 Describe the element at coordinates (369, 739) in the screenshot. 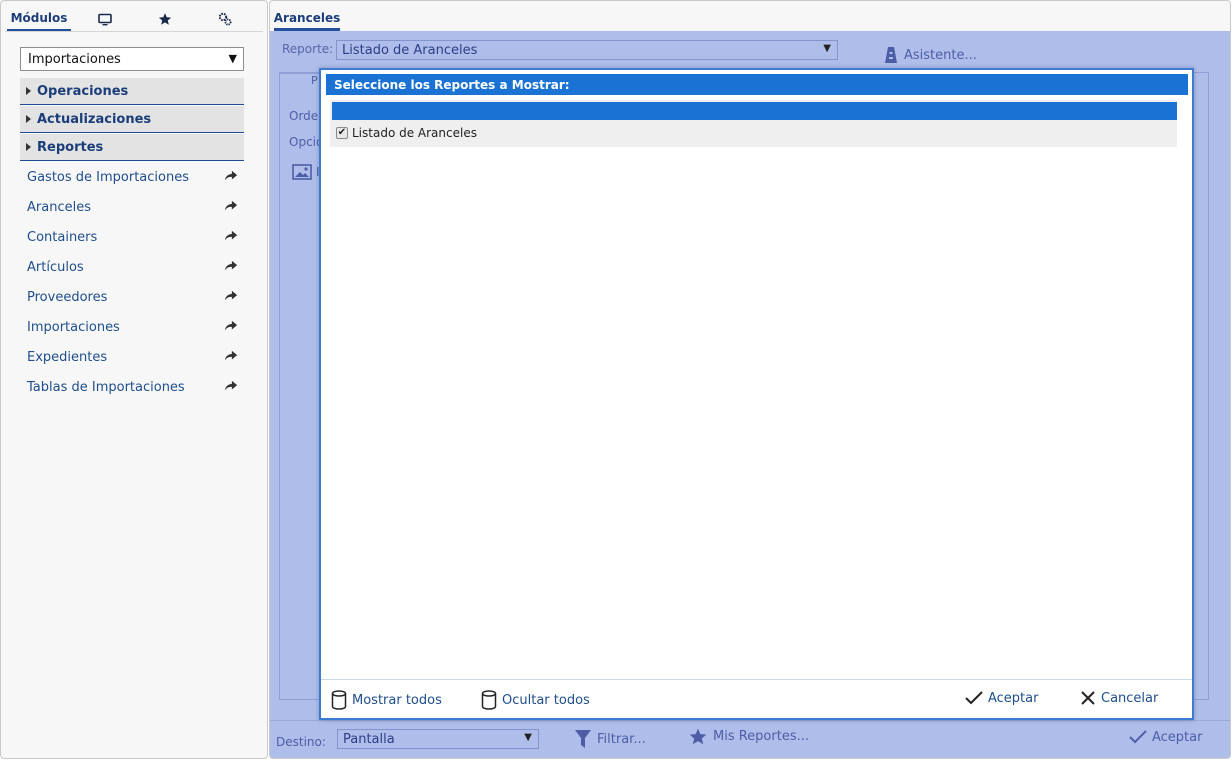

I see `destino-select-value: Pantalla` at that location.